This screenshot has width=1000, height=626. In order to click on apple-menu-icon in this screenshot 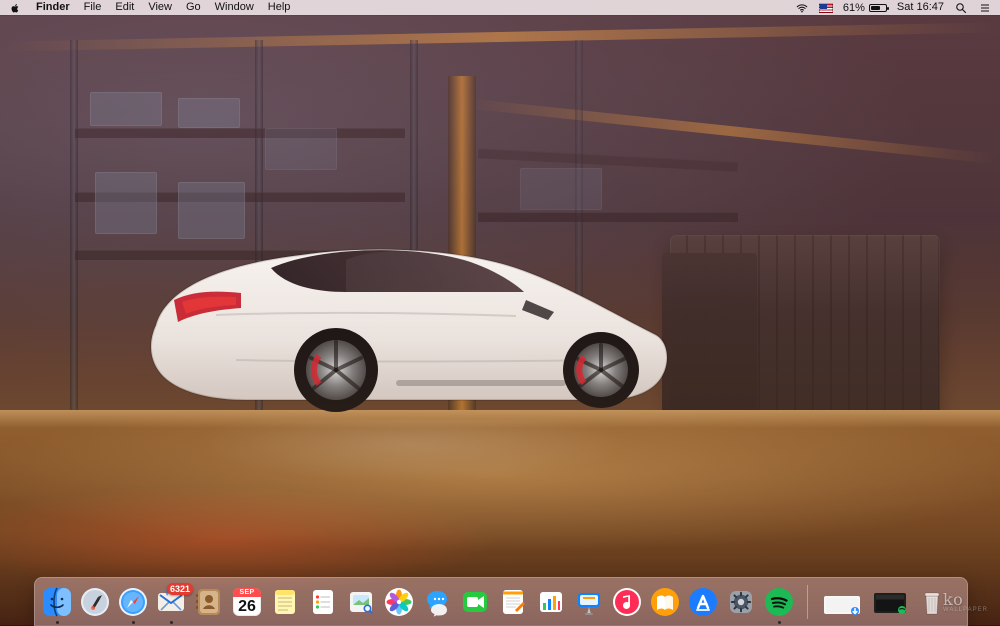, I will do `click(15, 8)`.